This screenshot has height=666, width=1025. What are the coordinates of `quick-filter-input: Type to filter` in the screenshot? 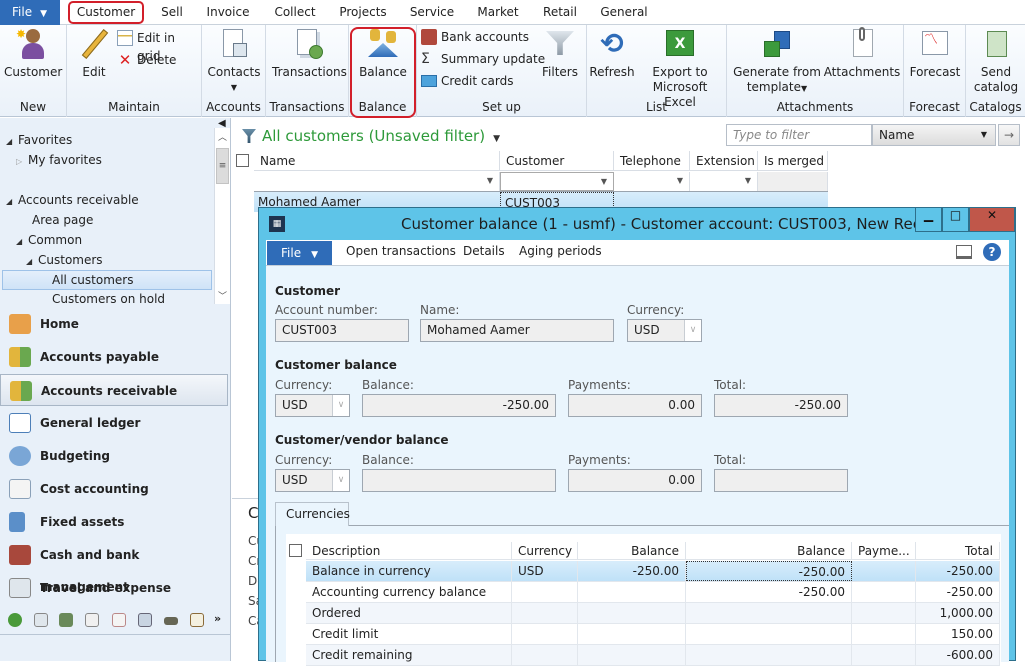 It's located at (799, 135).